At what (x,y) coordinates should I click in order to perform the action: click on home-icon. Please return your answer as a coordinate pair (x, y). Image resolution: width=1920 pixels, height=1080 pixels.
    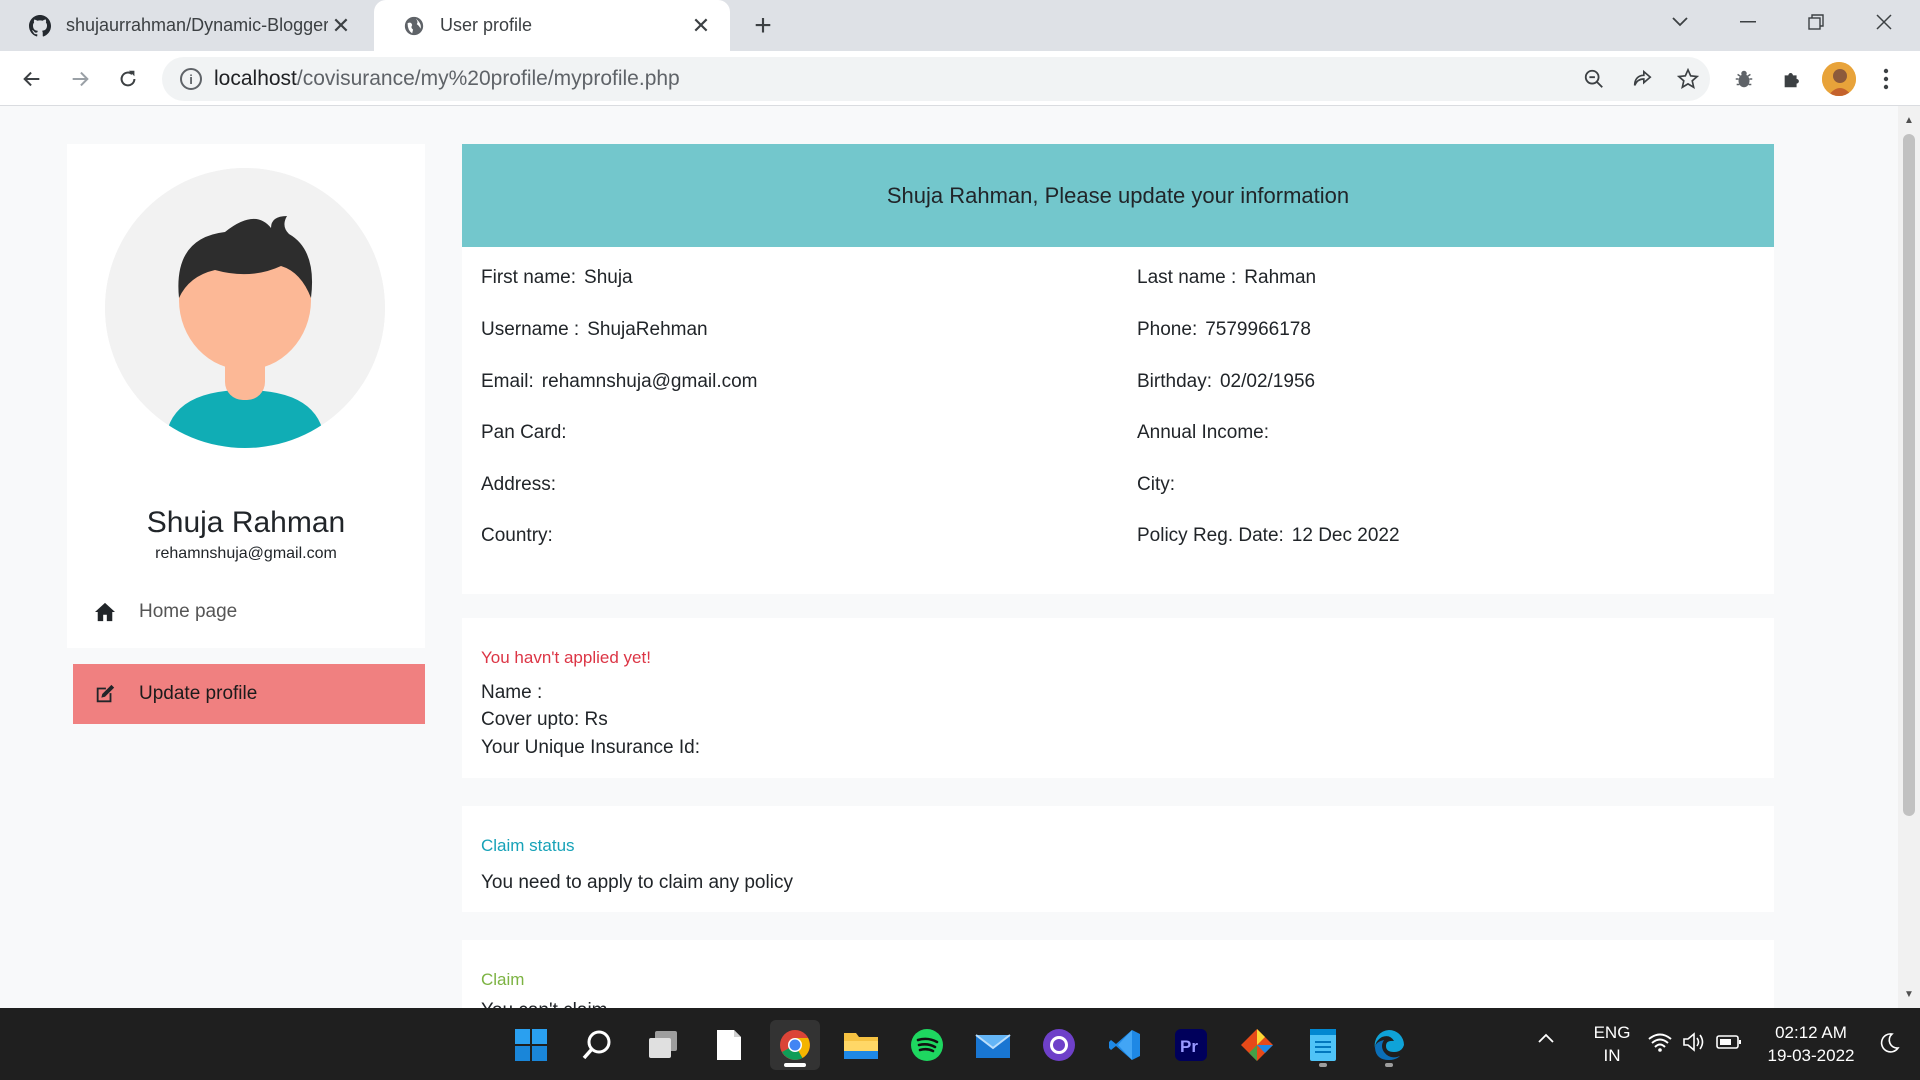
    Looking at the image, I should click on (105, 612).